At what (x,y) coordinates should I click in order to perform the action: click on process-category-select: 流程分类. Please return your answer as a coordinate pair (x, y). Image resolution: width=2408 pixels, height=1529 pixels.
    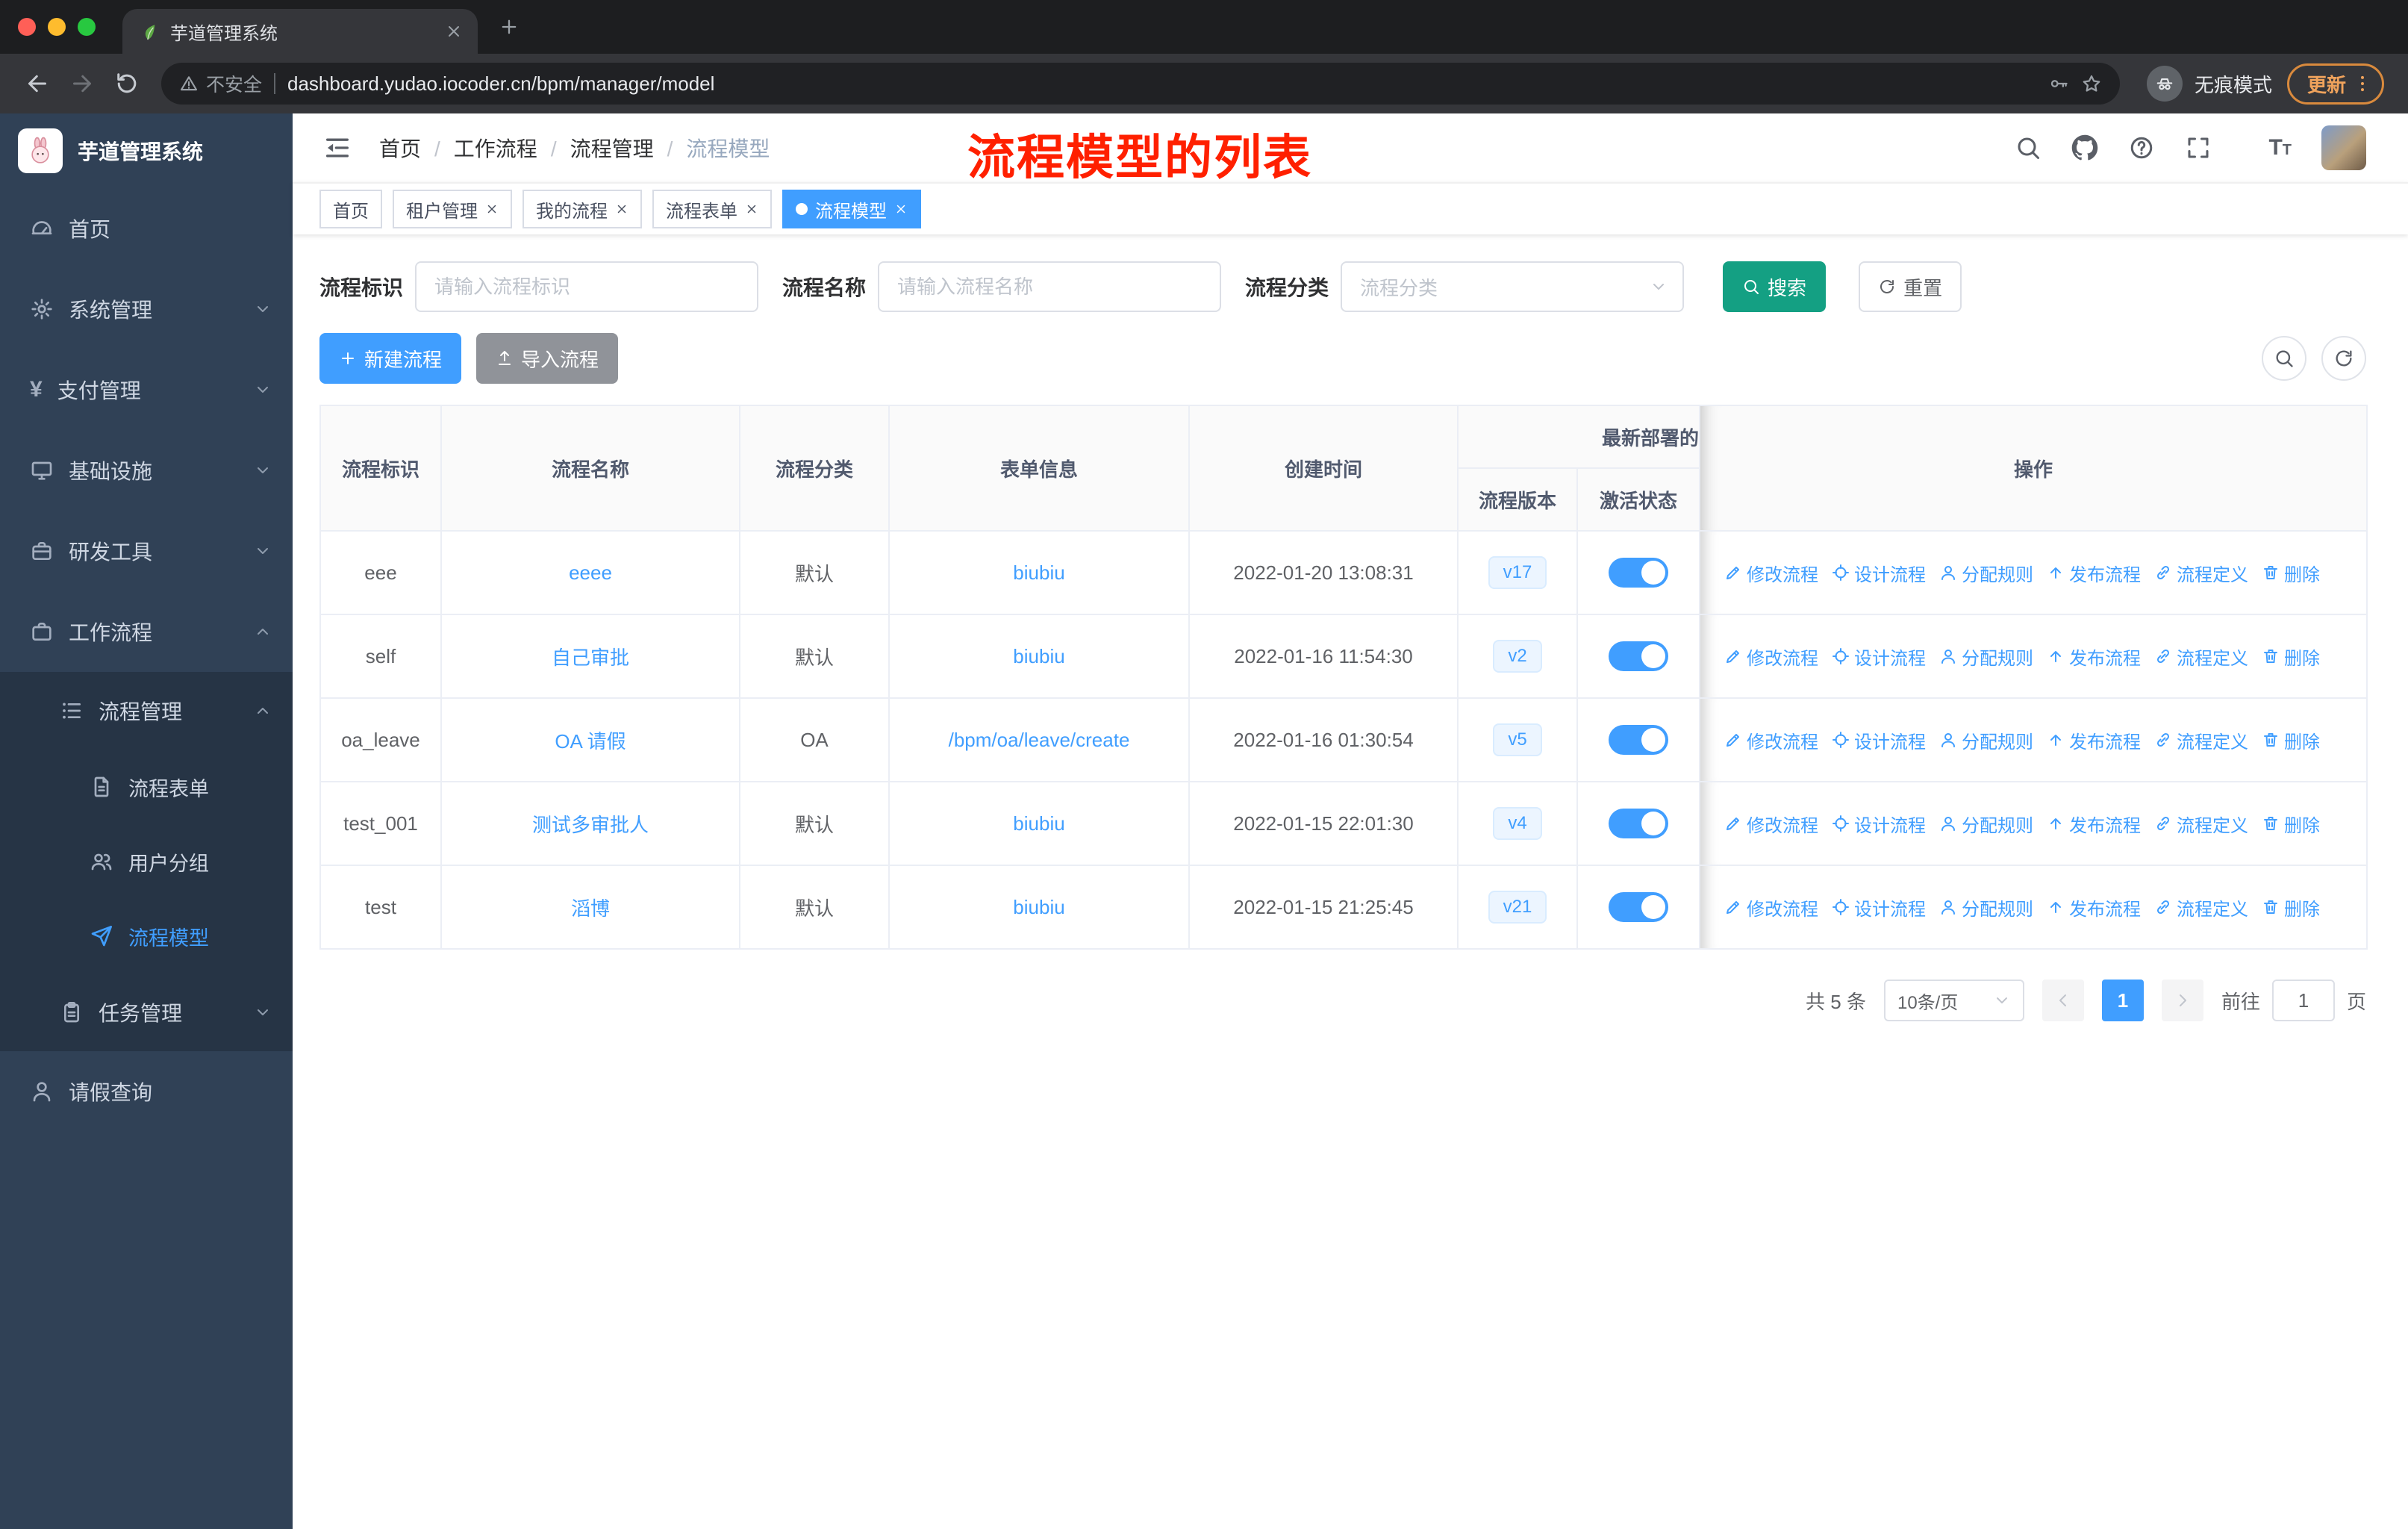
    Looking at the image, I should click on (1513, 287).